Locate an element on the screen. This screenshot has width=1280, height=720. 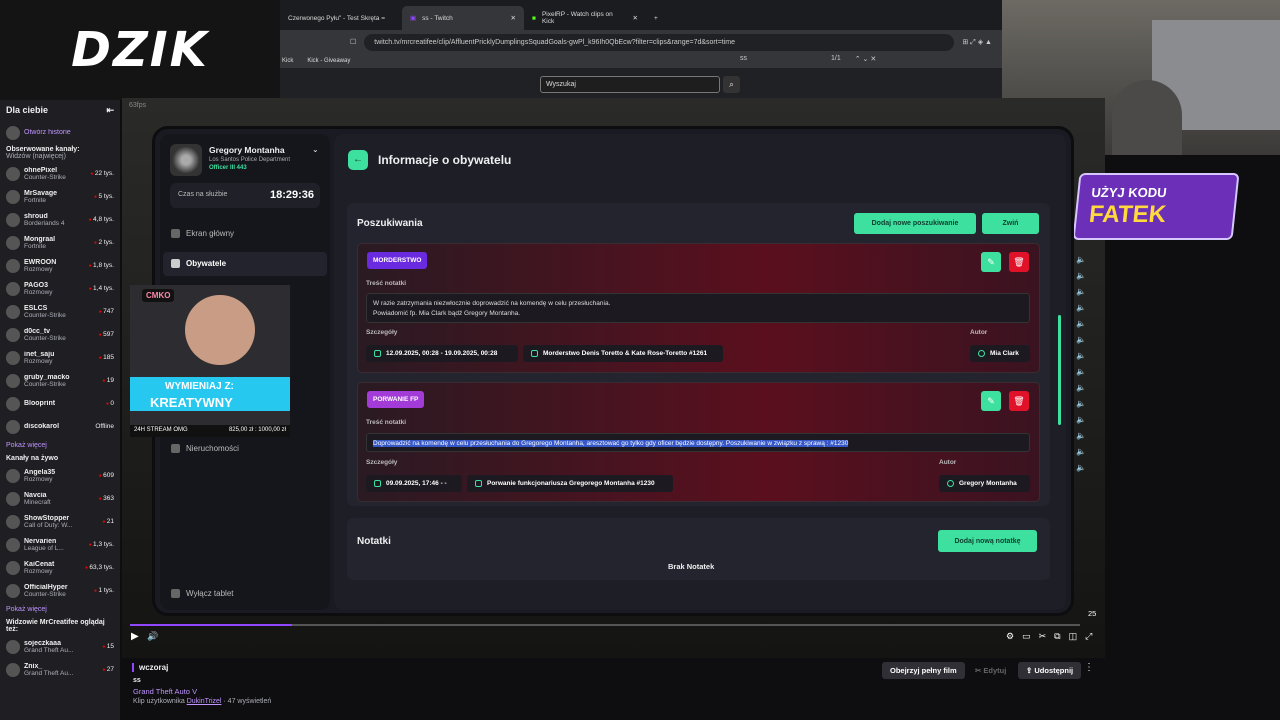
new-tab-button: + is located at coordinates (656, 18).